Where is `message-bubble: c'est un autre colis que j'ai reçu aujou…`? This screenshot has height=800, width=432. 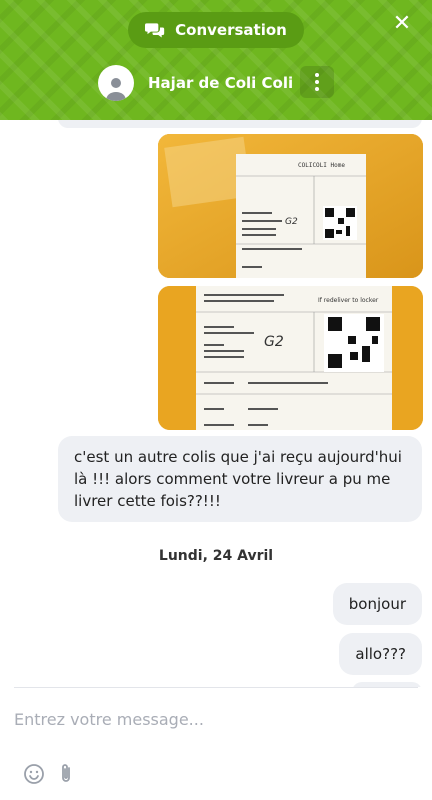 message-bubble: c'est un autre colis que j'ai reçu aujou… is located at coordinates (240, 479).